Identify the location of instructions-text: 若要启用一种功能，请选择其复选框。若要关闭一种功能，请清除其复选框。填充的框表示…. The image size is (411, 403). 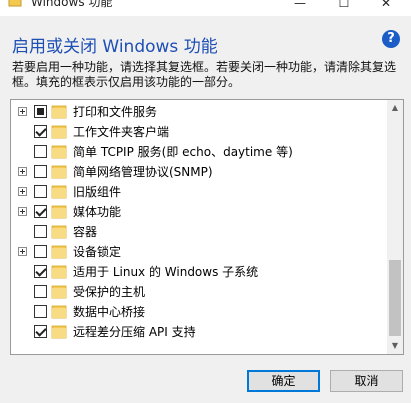
(204, 74).